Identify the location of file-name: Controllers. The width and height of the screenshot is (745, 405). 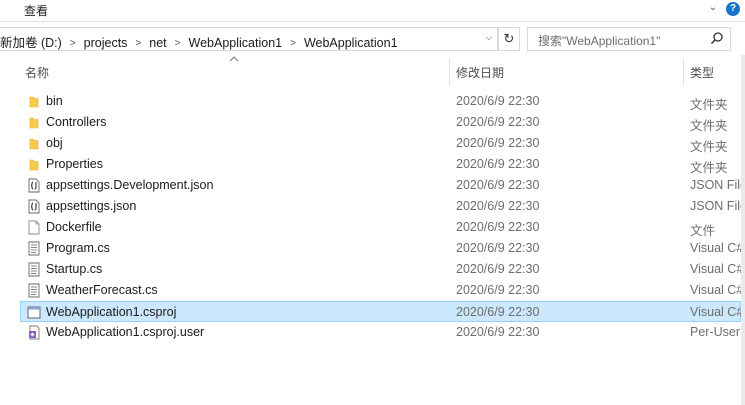
(76, 122).